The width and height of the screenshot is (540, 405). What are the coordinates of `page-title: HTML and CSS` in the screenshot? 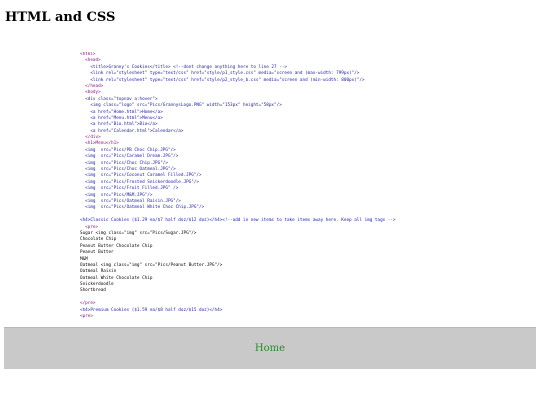 It's located at (60, 17).